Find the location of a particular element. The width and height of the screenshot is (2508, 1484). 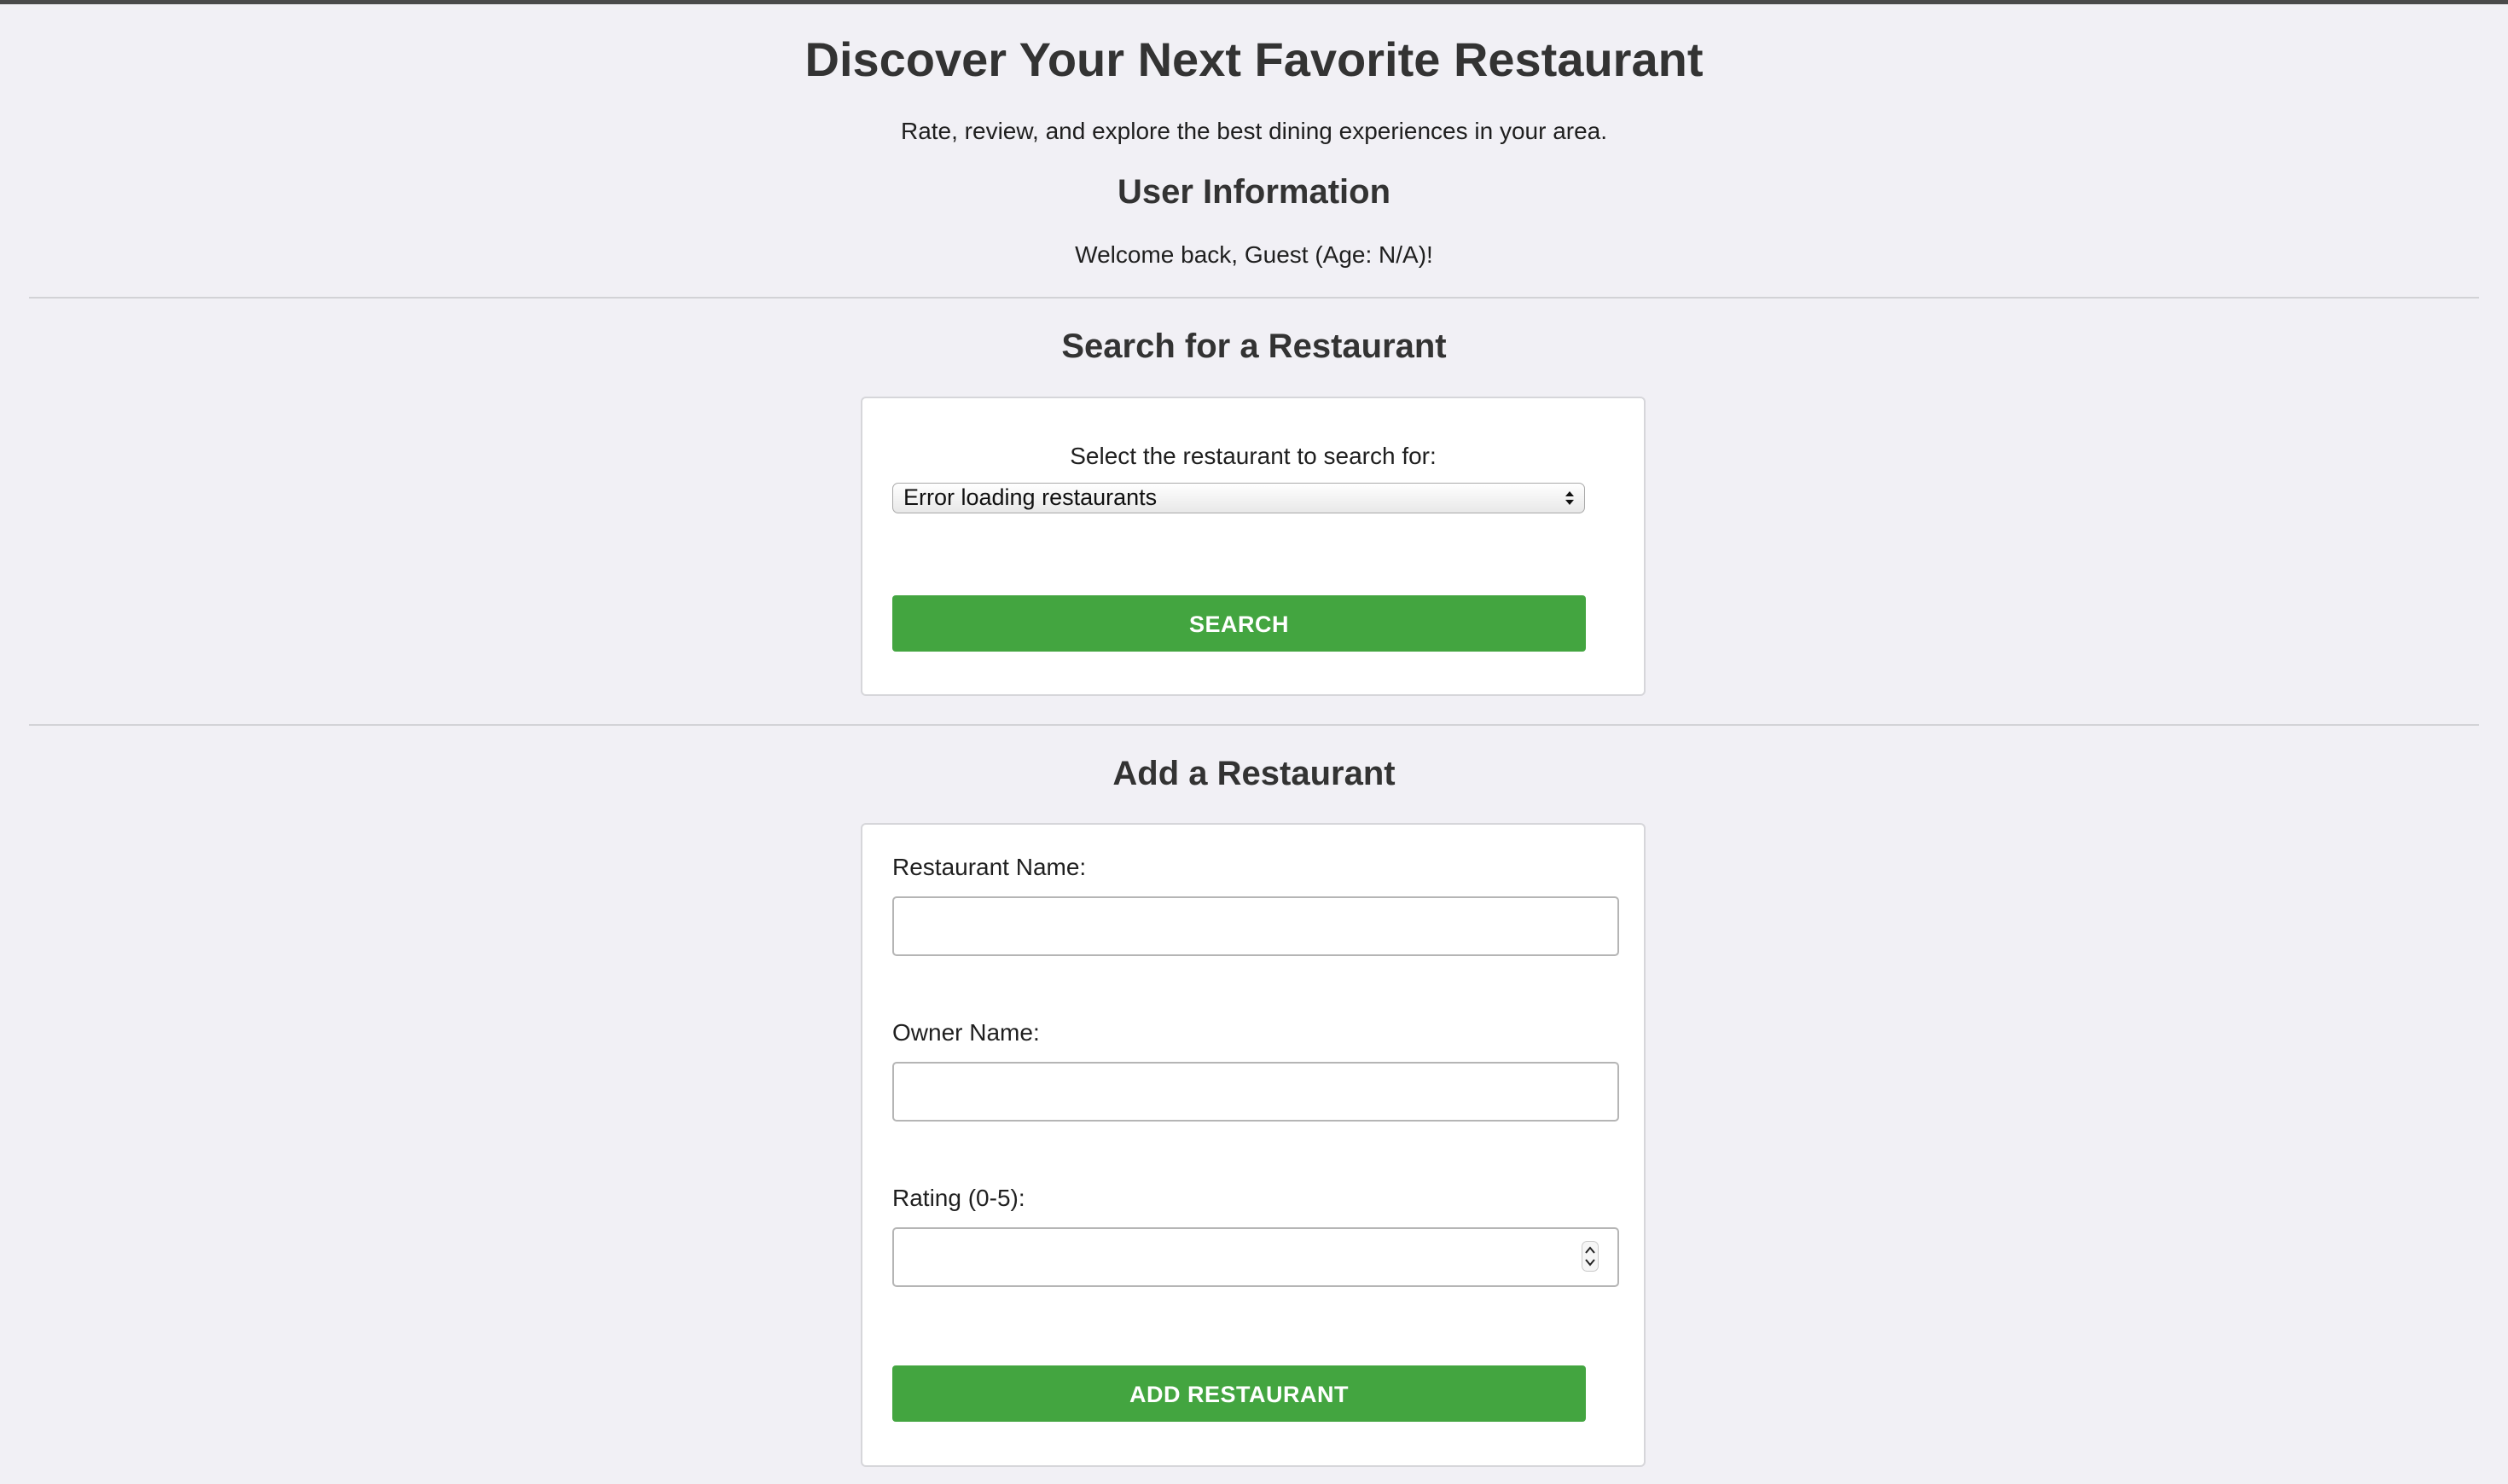

owner-name-label: Owner Name: is located at coordinates (966, 1032).